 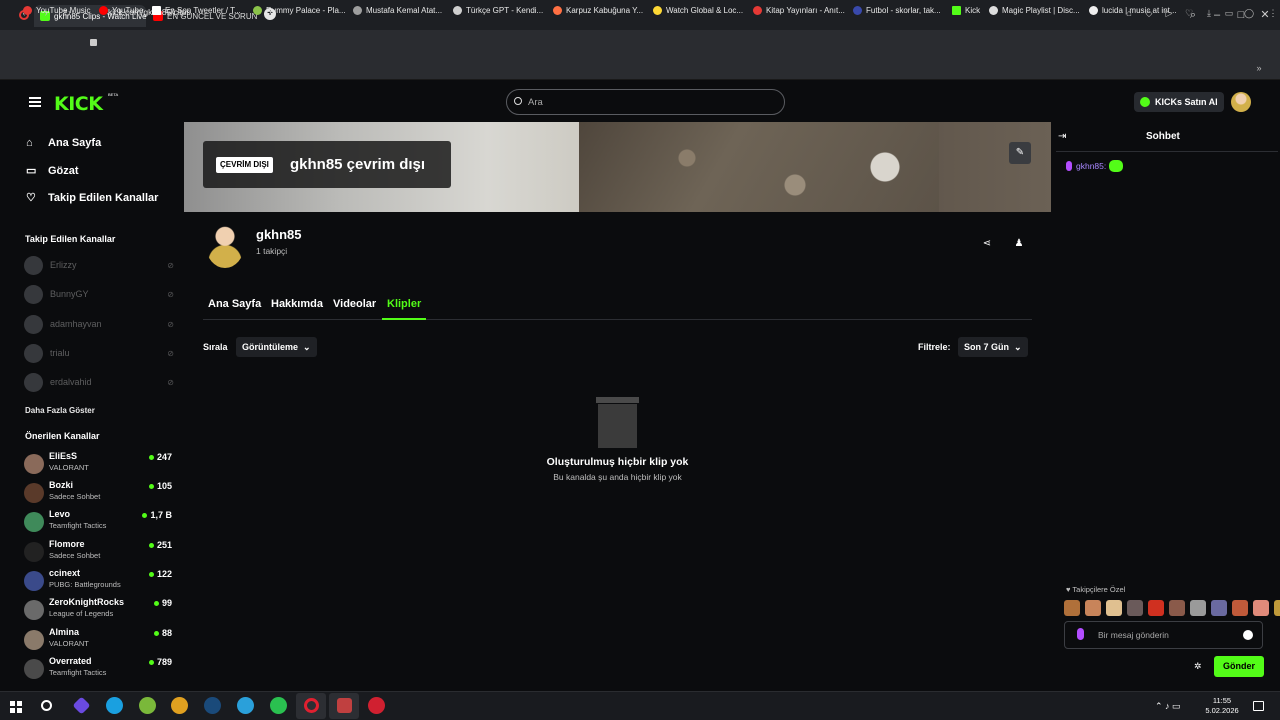 I want to click on filter-label: Filtrele:, so click(x=934, y=347).